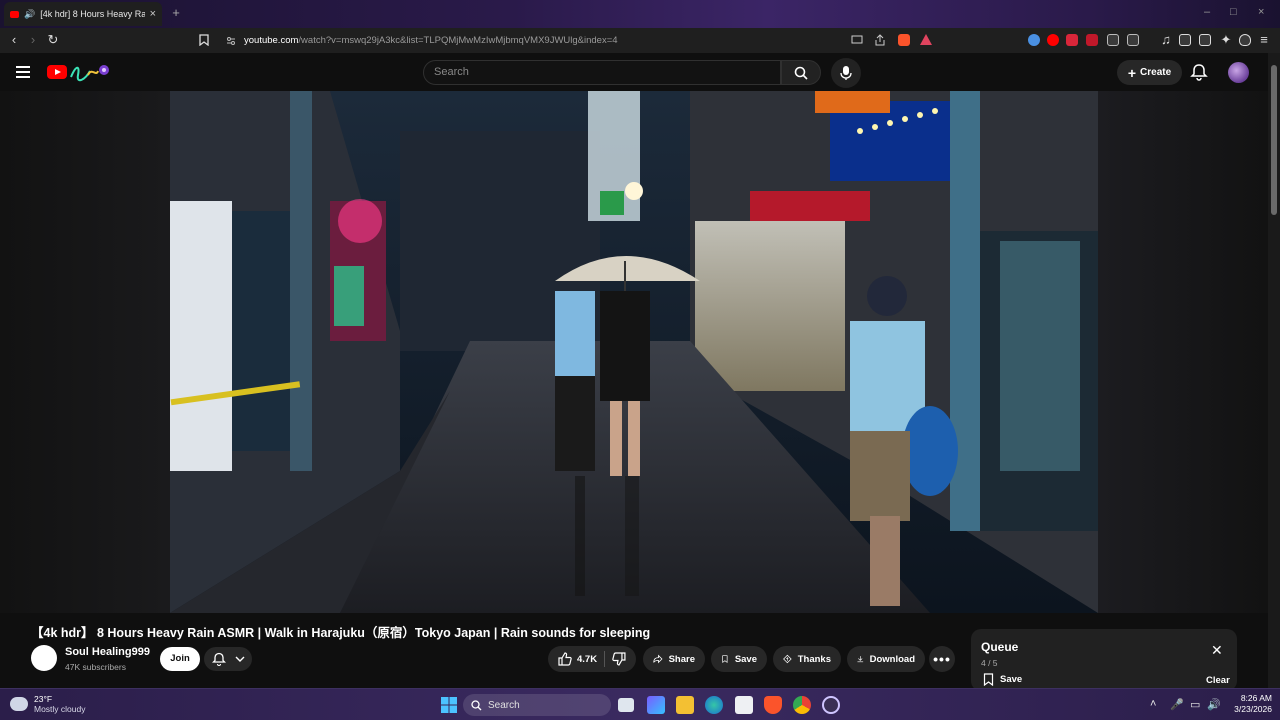 The height and width of the screenshot is (720, 1280). What do you see at coordinates (1261, 12) in the screenshot?
I see `window-close-icon: ×` at bounding box center [1261, 12].